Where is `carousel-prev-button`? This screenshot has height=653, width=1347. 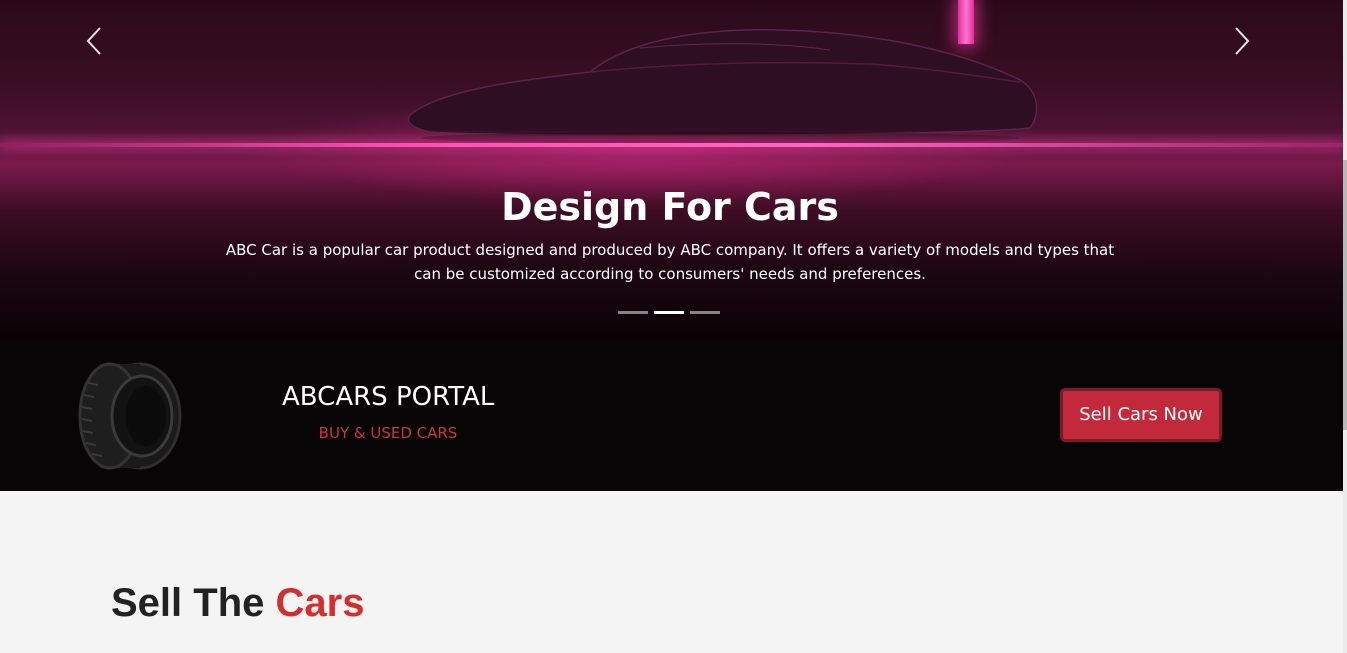
carousel-prev-button is located at coordinates (95, 41).